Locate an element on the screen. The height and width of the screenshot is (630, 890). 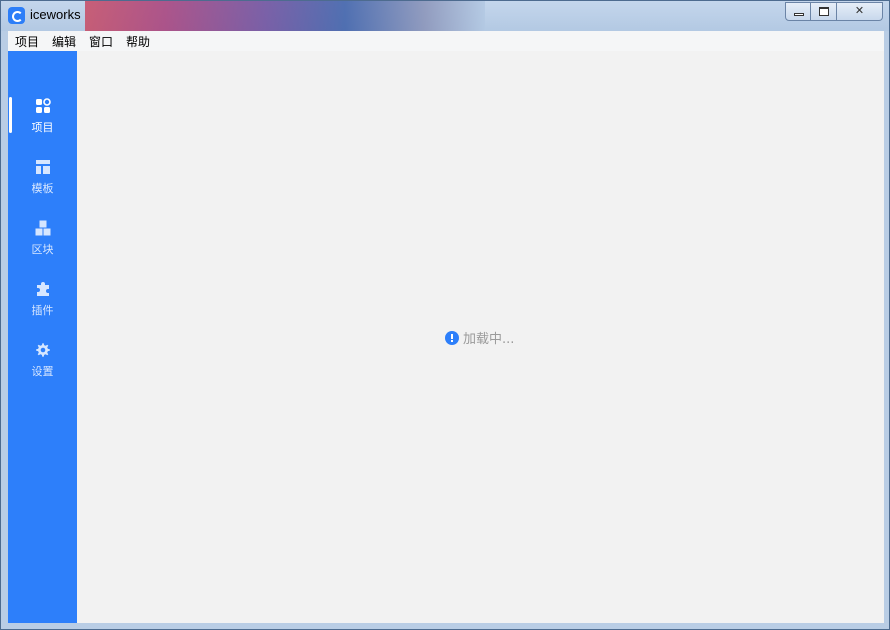
blocks-icon is located at coordinates (43, 228).